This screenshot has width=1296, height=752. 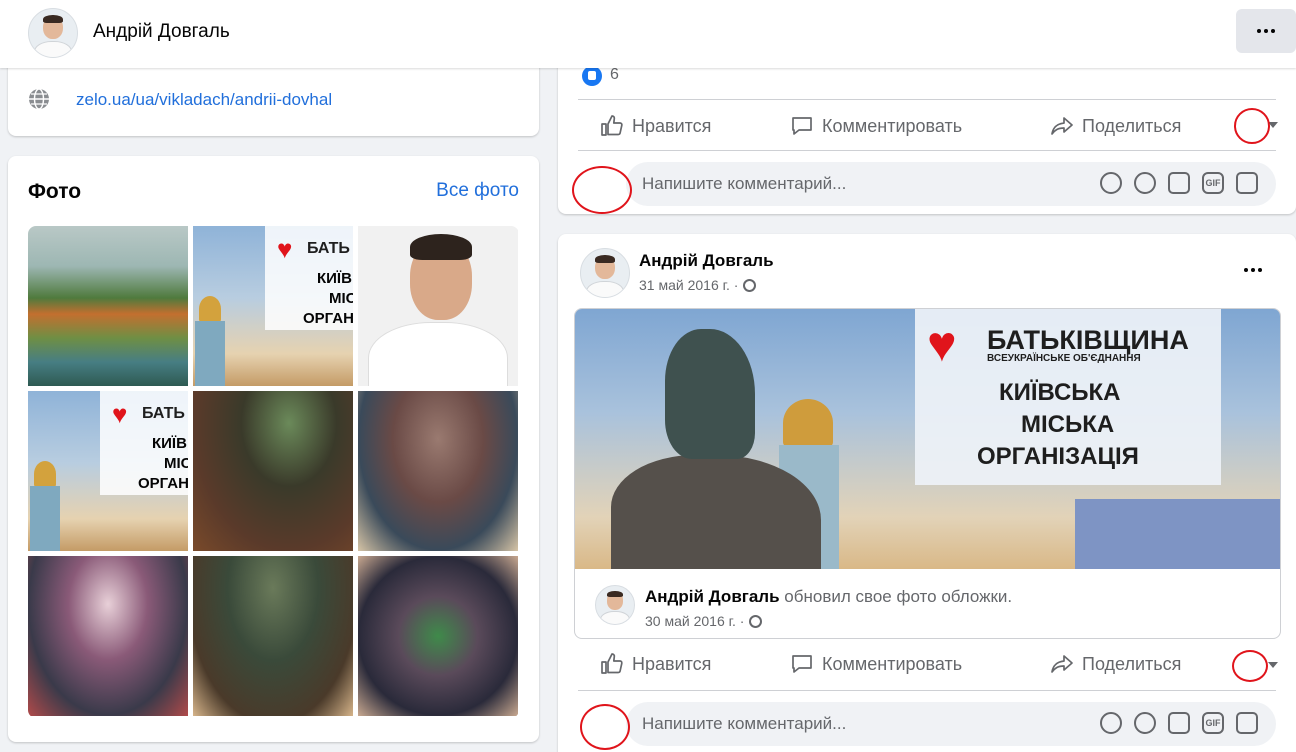 I want to click on like-reaction-icon, so click(x=592, y=76).